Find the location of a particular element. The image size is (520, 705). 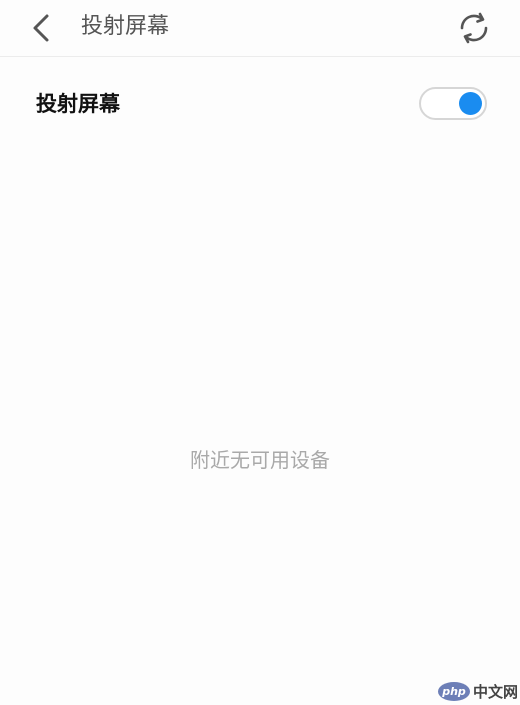

back-button is located at coordinates (42, 28).